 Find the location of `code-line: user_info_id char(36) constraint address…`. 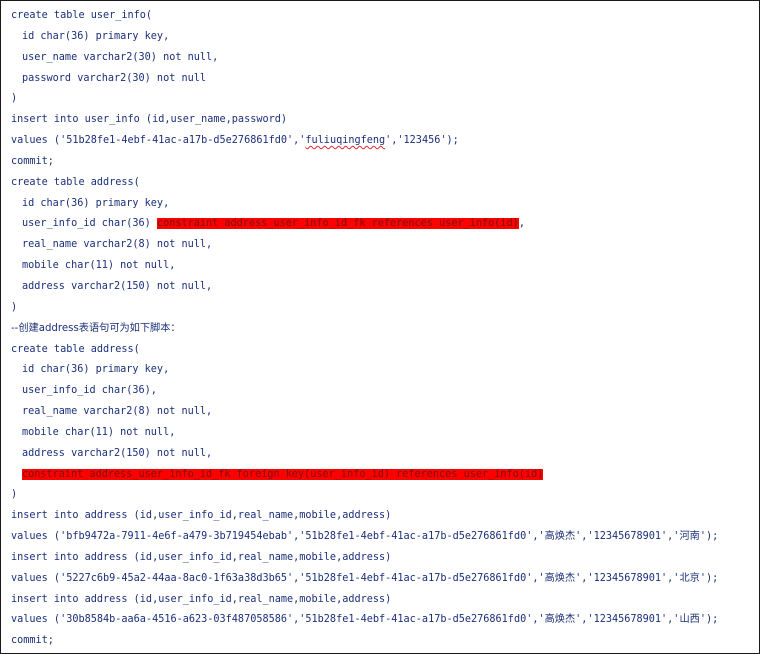

code-line: user_info_id char(36) constraint address… is located at coordinates (273, 224).